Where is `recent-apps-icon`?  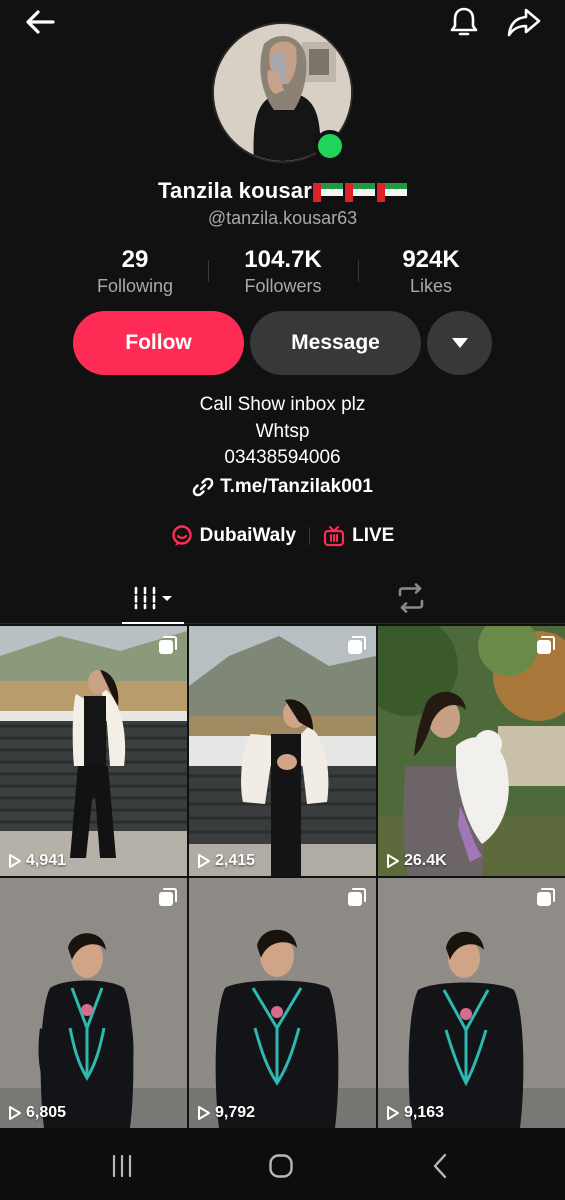
recent-apps-icon is located at coordinates (122, 1166).